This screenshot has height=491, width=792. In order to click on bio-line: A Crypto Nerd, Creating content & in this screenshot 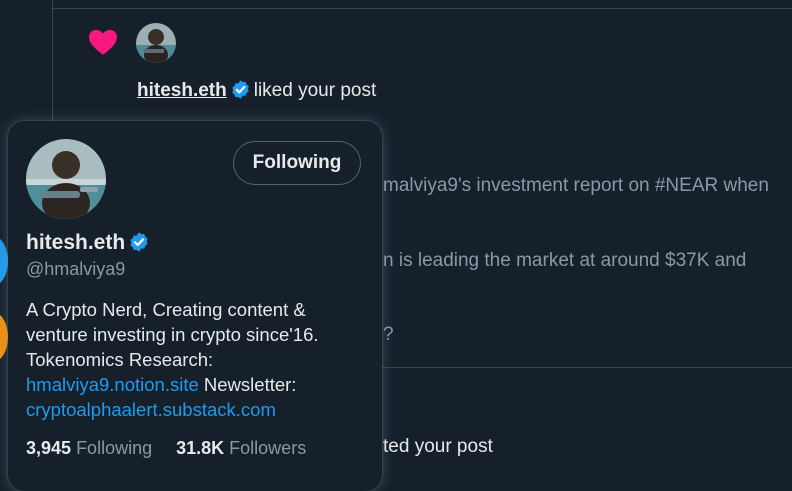, I will do `click(166, 309)`.